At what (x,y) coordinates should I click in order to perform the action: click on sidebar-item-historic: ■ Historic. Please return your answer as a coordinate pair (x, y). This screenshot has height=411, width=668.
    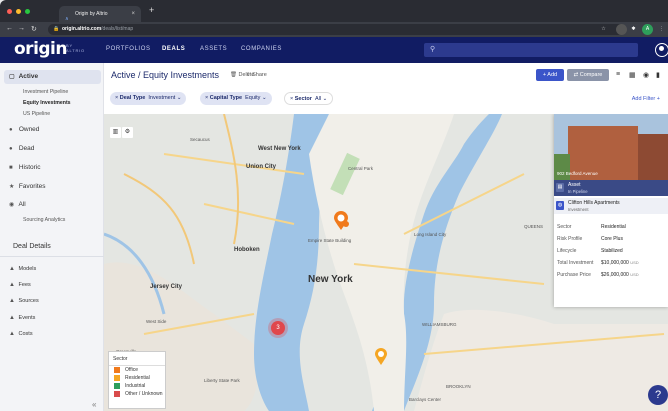
    Looking at the image, I should click on (24, 167).